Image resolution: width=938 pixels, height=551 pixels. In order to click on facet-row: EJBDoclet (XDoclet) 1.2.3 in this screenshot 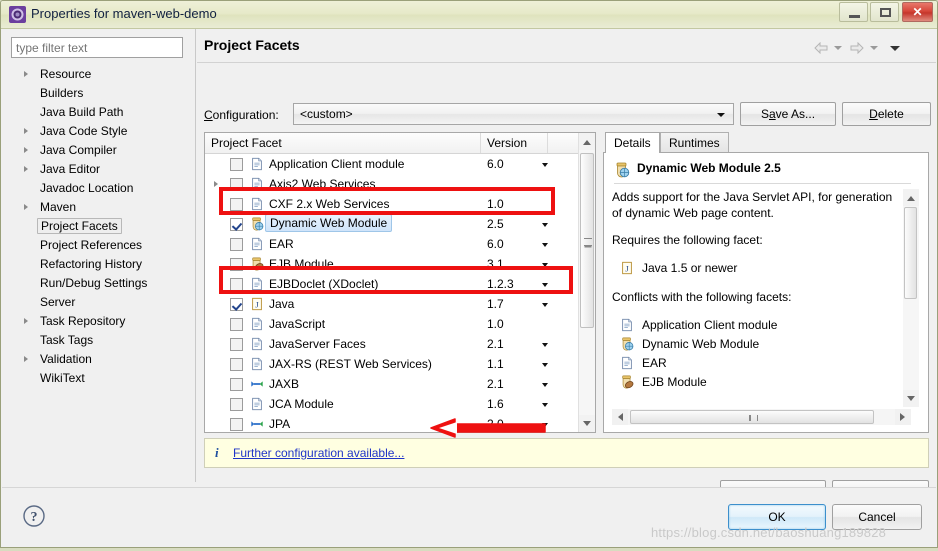, I will do `click(391, 284)`.